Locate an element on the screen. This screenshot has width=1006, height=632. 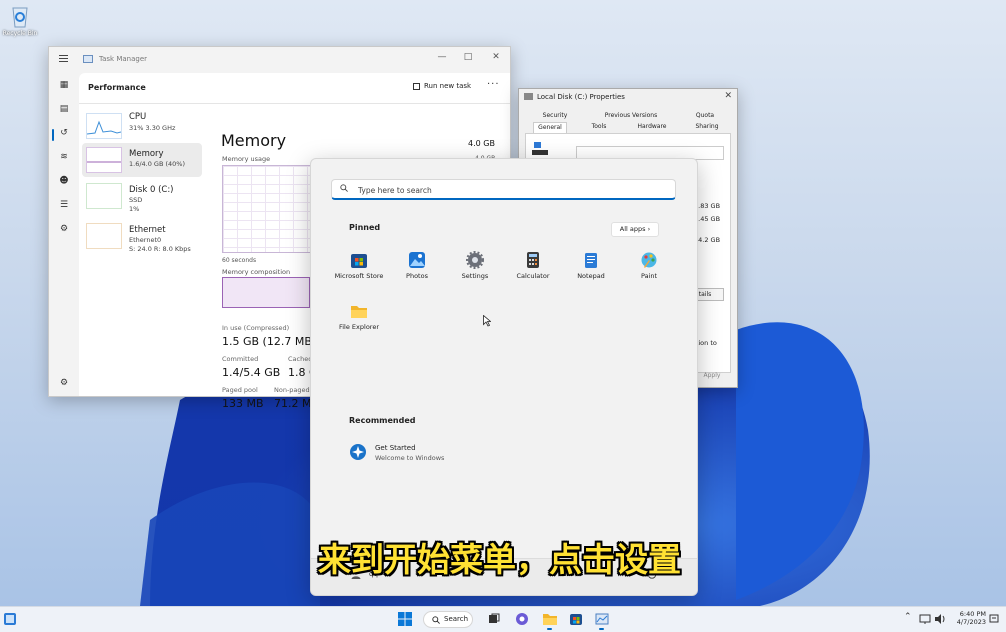
pinned-app-microsoft-store: Microsoft Store is located at coordinates (359, 265).